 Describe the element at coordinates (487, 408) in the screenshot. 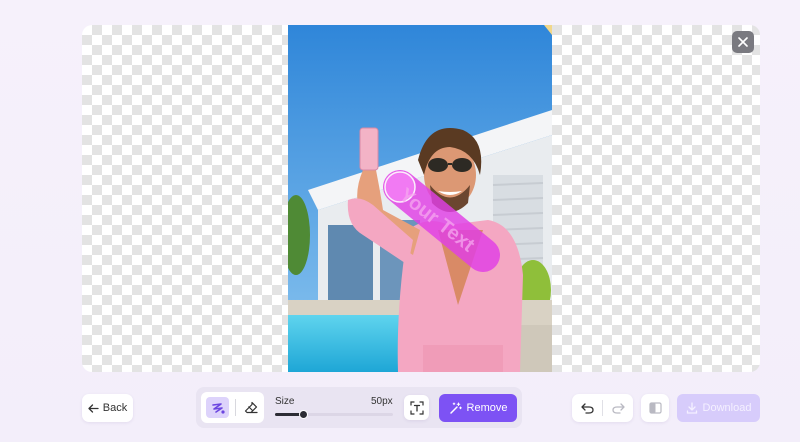

I see `remove-label: Remove` at that location.